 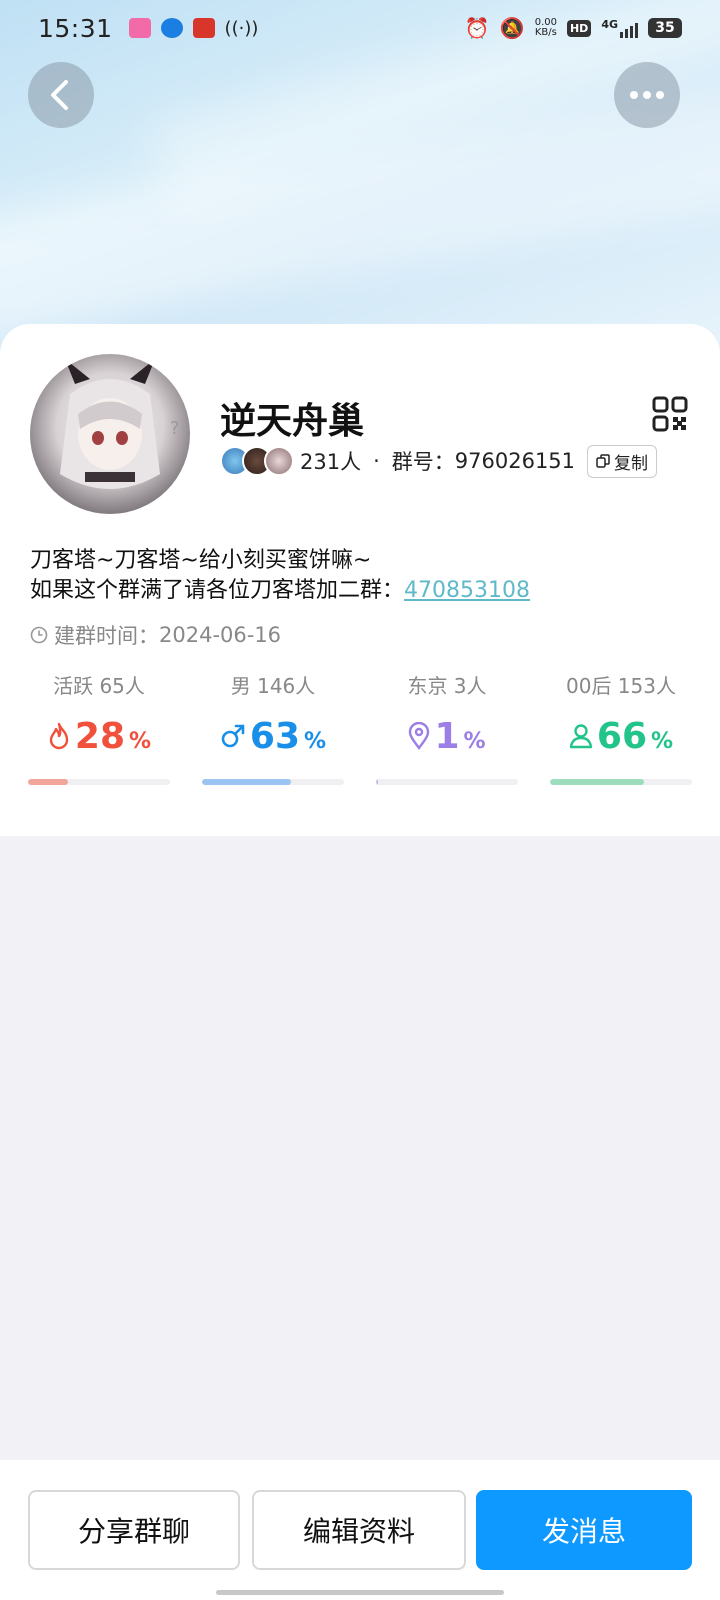 What do you see at coordinates (99, 686) in the screenshot?
I see `stat-label: 活跃 65人` at bounding box center [99, 686].